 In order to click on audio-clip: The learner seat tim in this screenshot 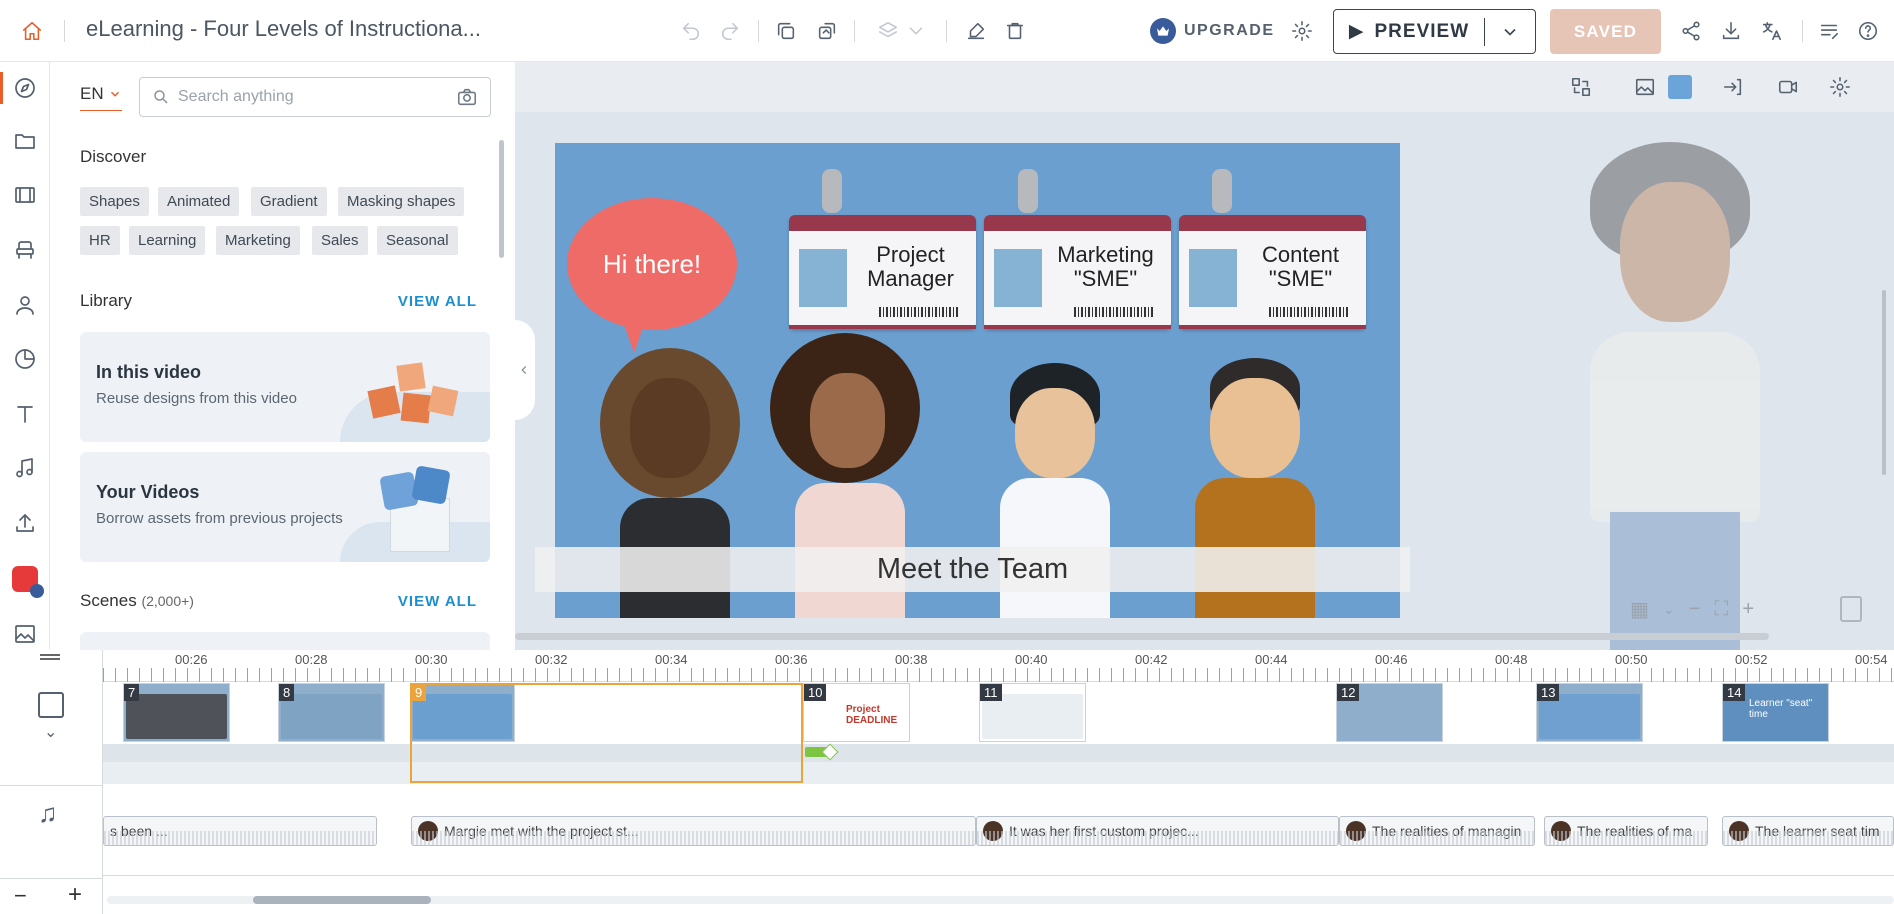, I will do `click(1808, 831)`.